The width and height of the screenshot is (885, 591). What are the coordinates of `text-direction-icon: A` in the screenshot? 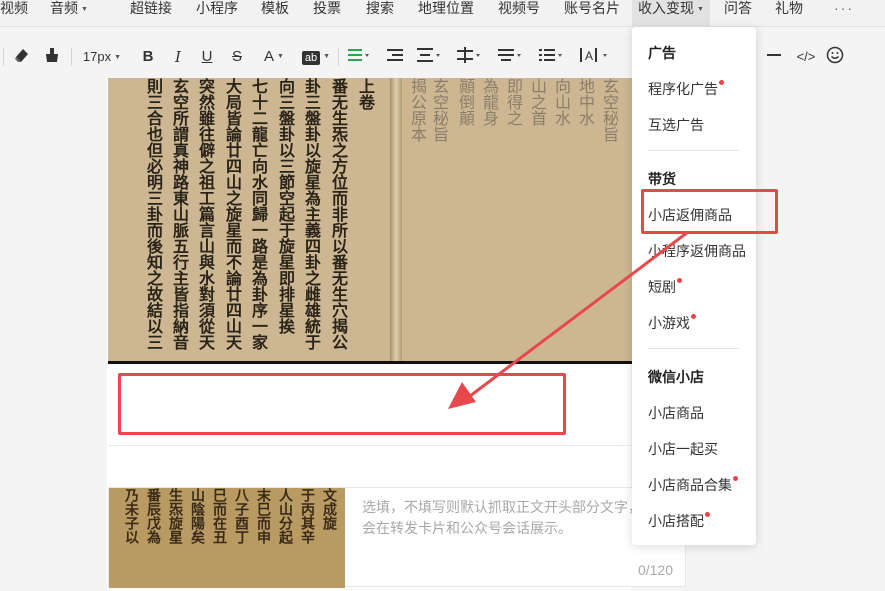 It's located at (596, 57).